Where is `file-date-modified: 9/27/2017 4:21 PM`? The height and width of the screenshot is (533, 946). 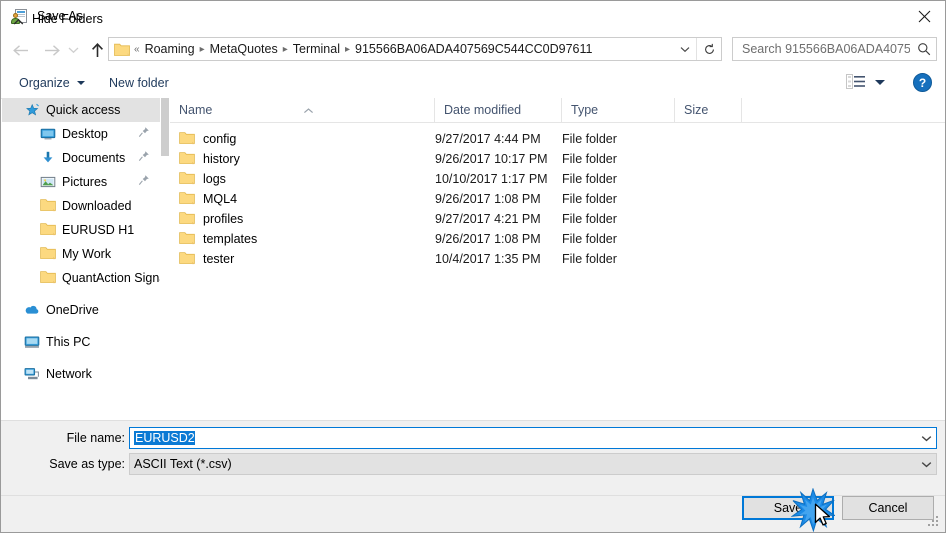 file-date-modified: 9/27/2017 4:21 PM is located at coordinates (488, 219).